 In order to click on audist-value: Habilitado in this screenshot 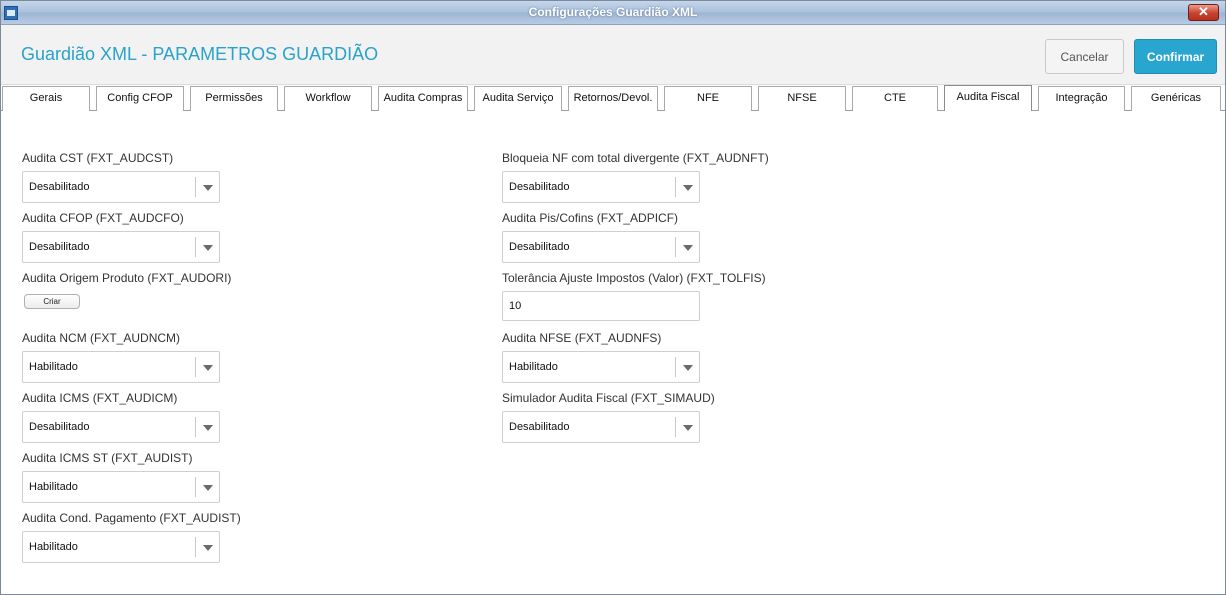, I will do `click(53, 487)`.